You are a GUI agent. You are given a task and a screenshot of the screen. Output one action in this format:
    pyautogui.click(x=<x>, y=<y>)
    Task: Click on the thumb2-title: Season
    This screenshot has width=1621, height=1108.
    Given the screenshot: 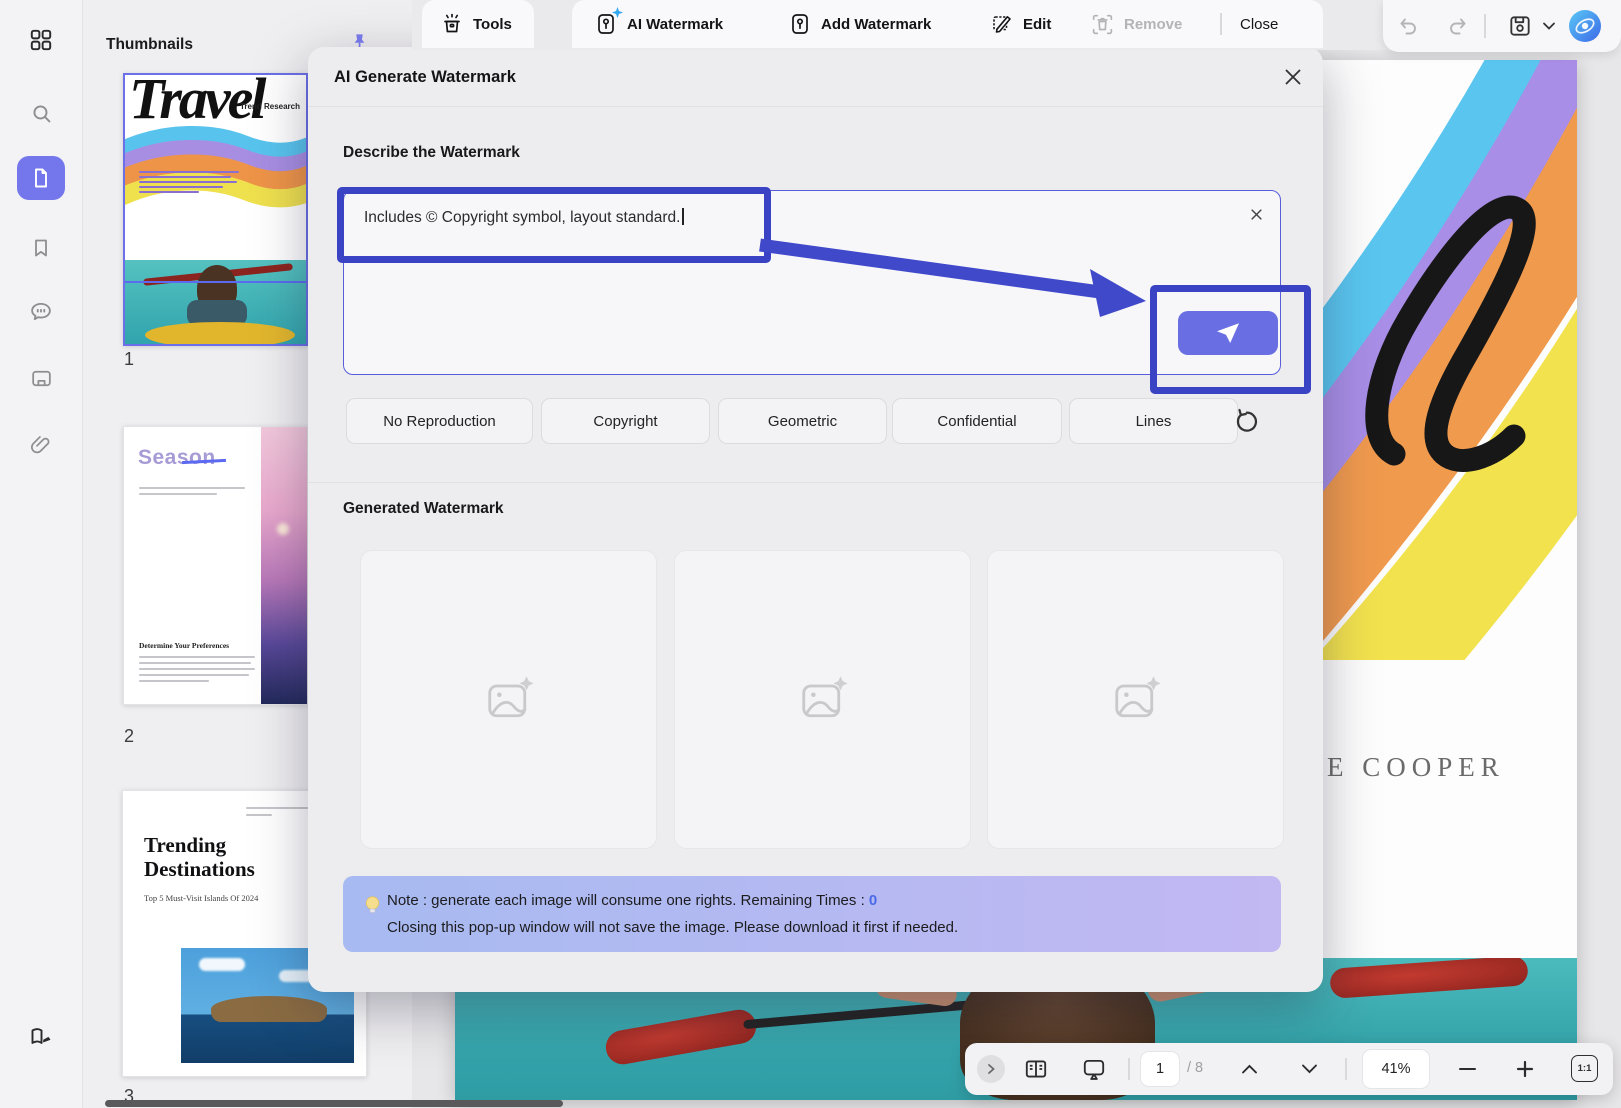 What is the action you would take?
    pyautogui.click(x=177, y=457)
    